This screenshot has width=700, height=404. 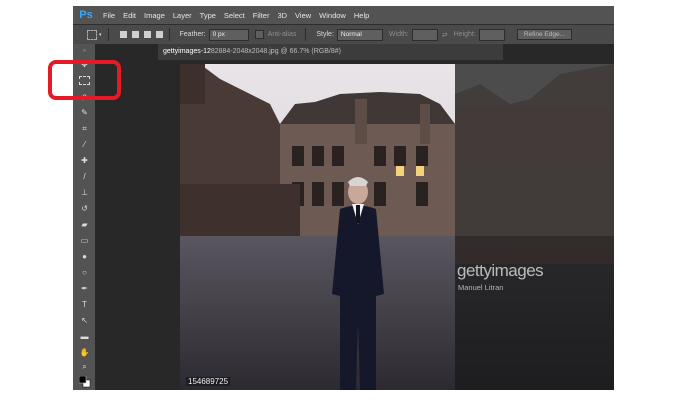 I want to click on menu-image: Image, so click(x=154, y=15).